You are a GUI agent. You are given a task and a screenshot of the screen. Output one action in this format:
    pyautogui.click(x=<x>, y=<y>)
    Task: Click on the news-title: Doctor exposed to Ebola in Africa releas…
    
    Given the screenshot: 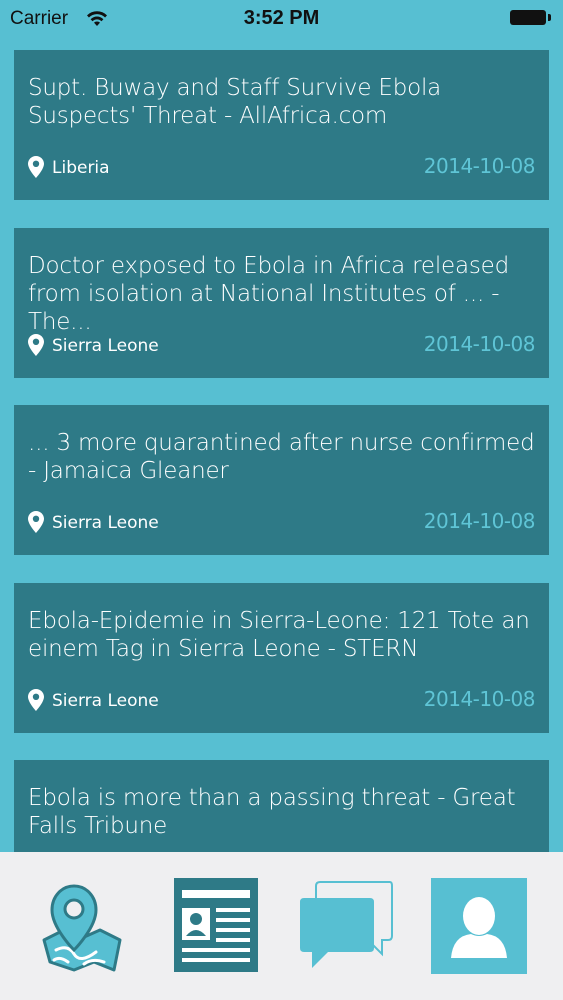 What is the action you would take?
    pyautogui.click(x=269, y=294)
    